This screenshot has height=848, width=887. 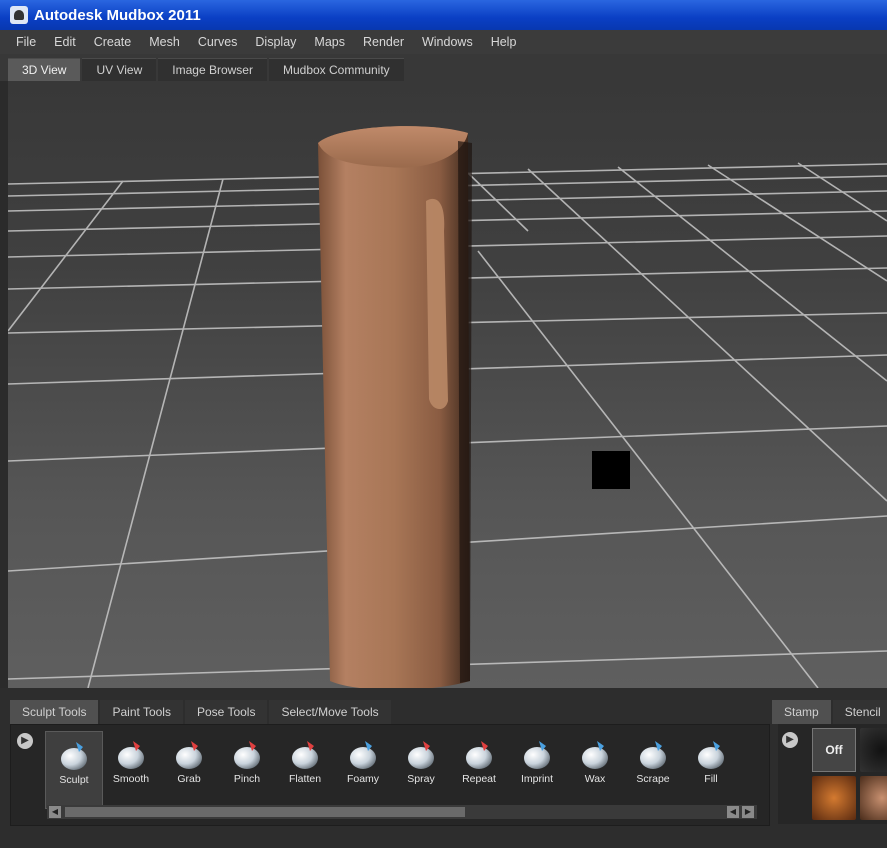 I want to click on tool-spray: Spray, so click(x=421, y=769).